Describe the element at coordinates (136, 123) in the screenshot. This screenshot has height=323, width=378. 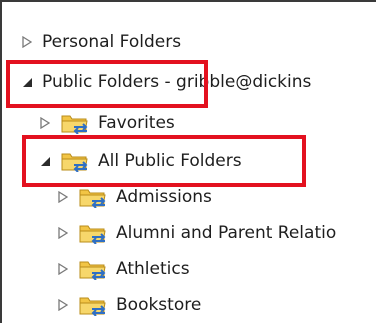
I see `tree-item-label: Favorites` at that location.